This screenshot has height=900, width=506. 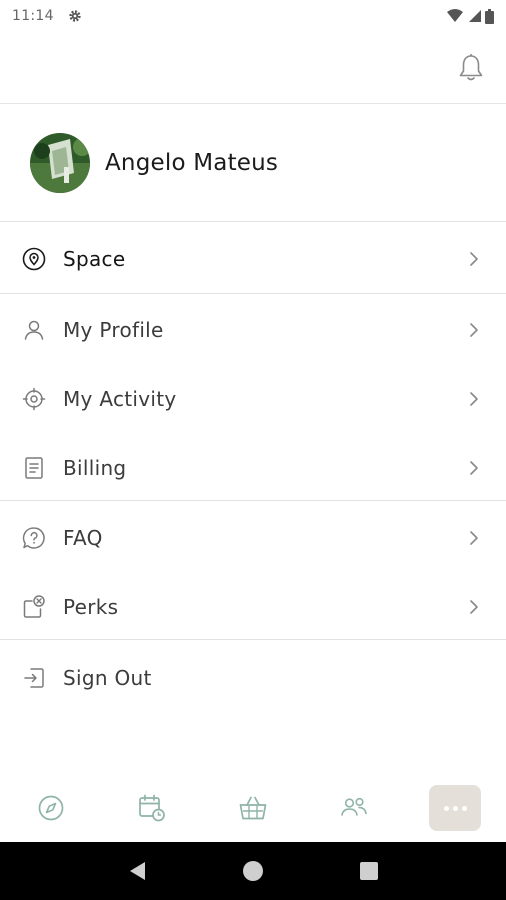 I want to click on notifications-button, so click(x=471, y=68).